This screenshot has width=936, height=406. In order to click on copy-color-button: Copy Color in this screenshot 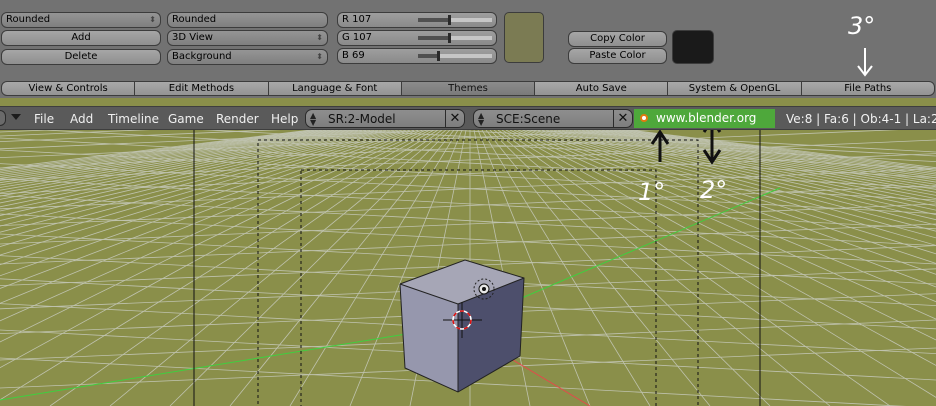, I will do `click(617, 39)`.